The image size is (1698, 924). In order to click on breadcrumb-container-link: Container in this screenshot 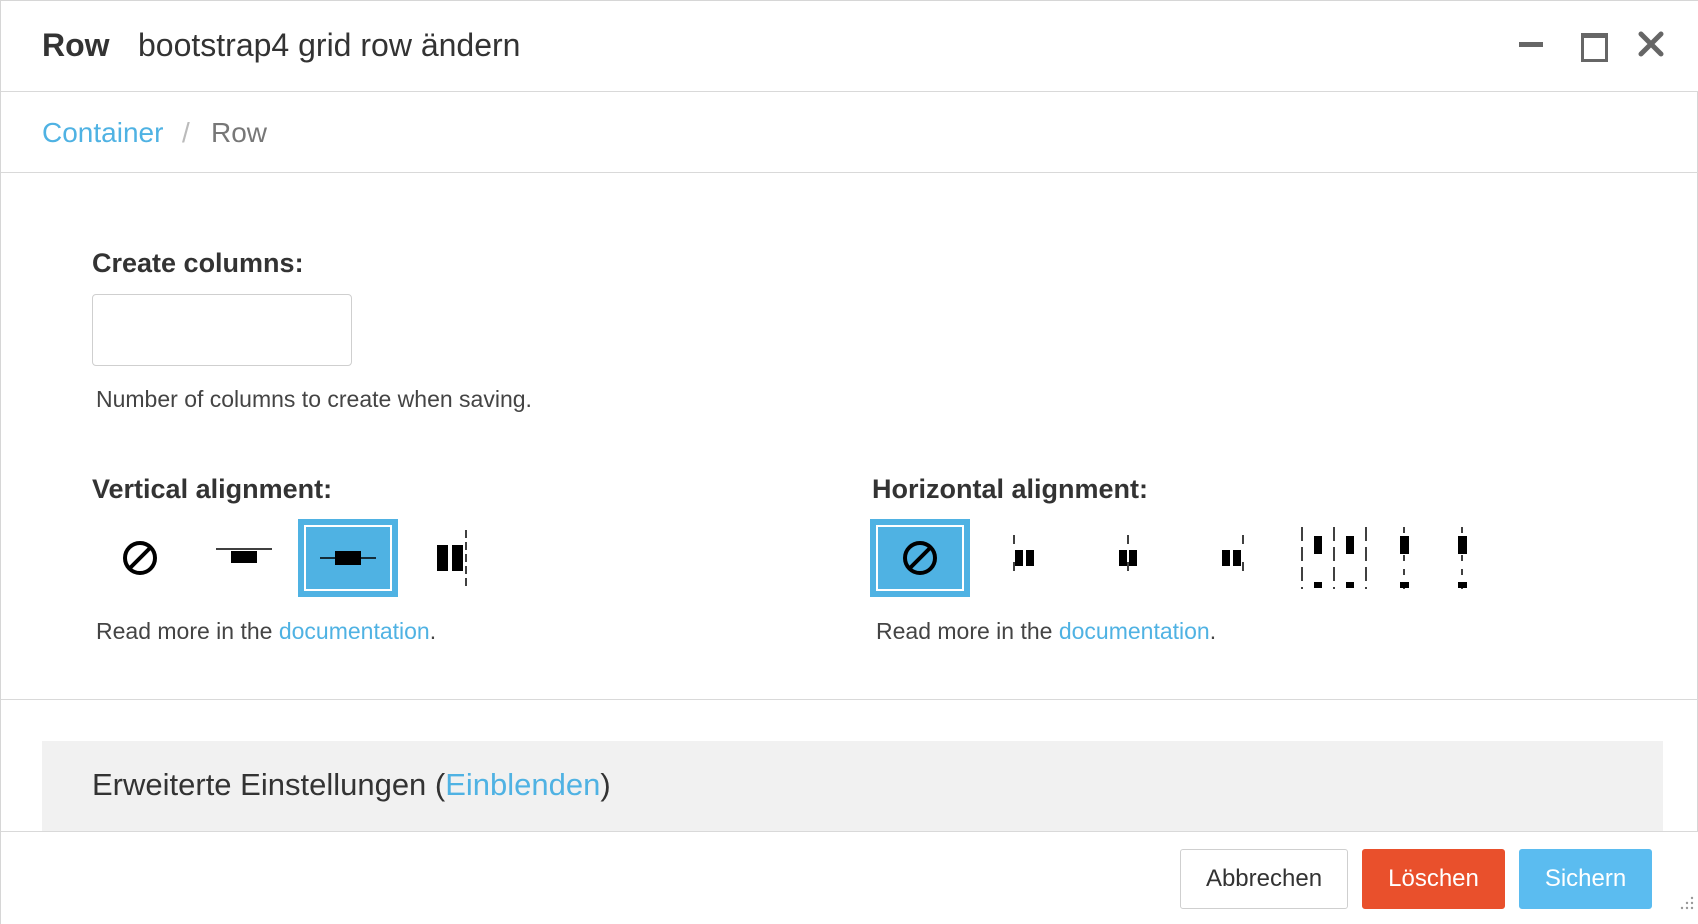, I will do `click(102, 133)`.